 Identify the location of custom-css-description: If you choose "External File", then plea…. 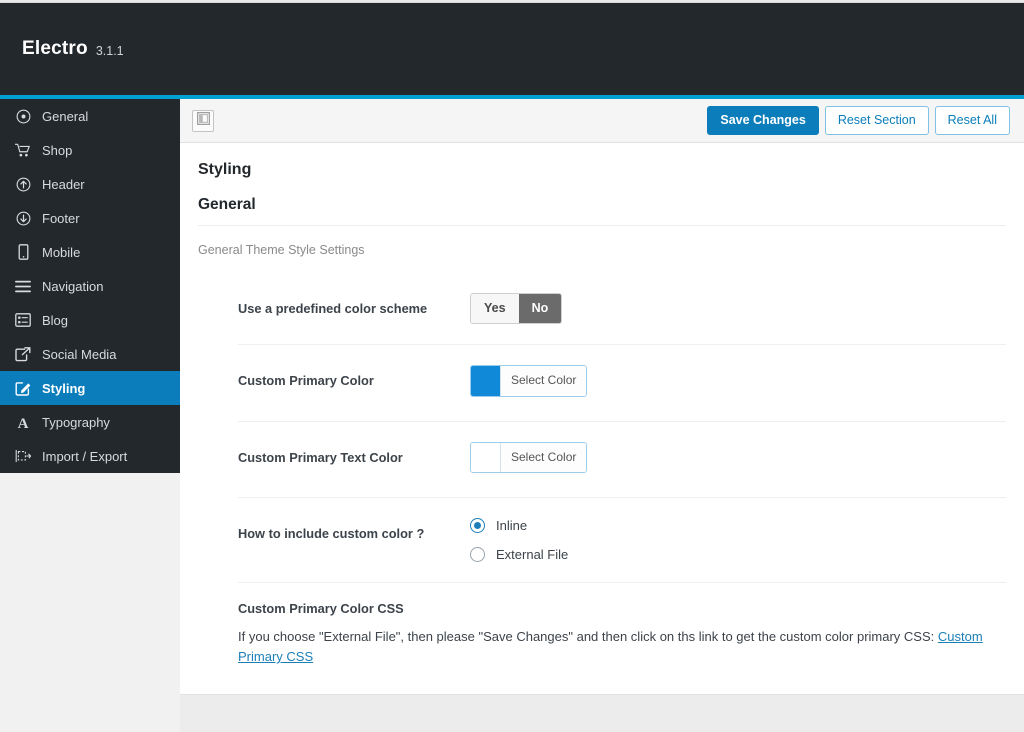
(588, 637).